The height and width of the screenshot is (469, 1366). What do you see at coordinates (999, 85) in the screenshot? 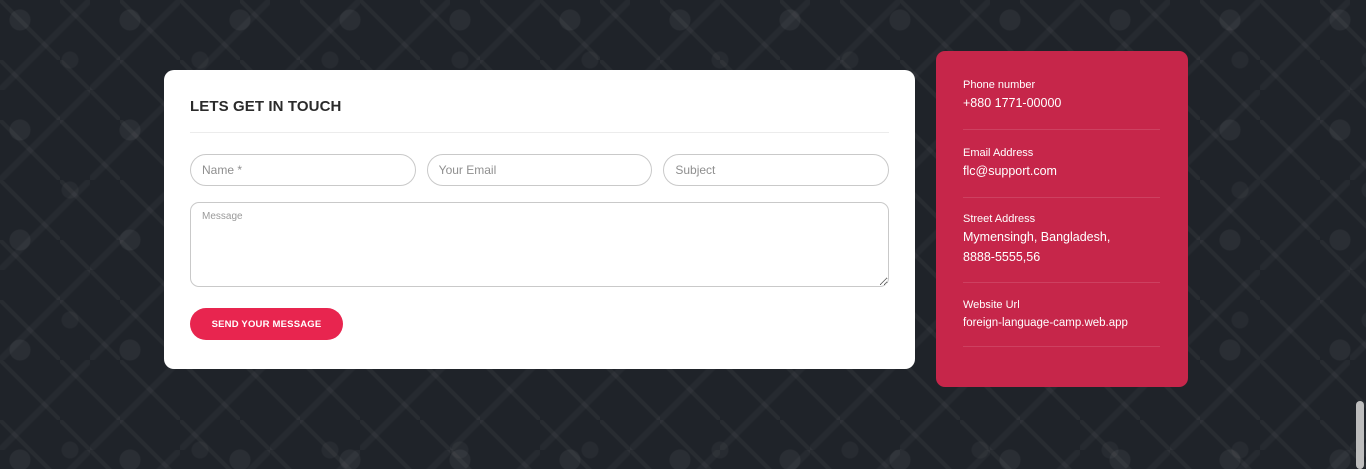
I see `phone-label: Phone number` at bounding box center [999, 85].